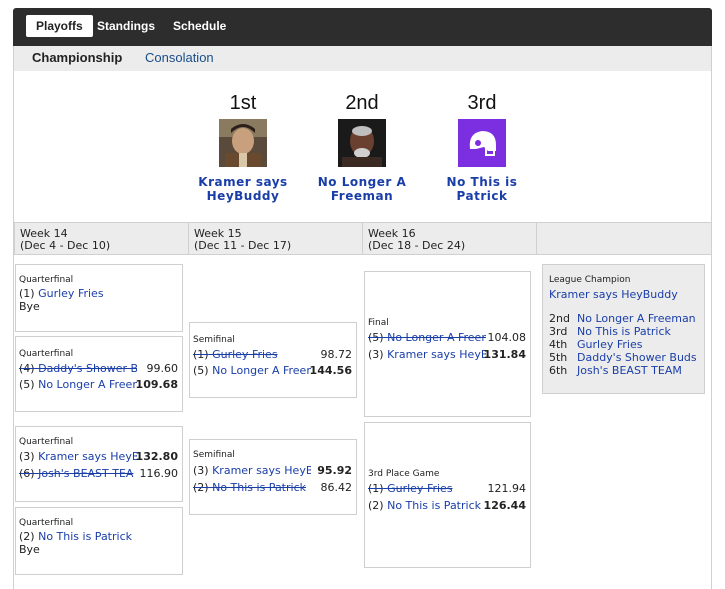 Image resolution: width=725 pixels, height=589 pixels. Describe the element at coordinates (243, 196) in the screenshot. I see `team-name-line2: HeyBuddy` at that location.